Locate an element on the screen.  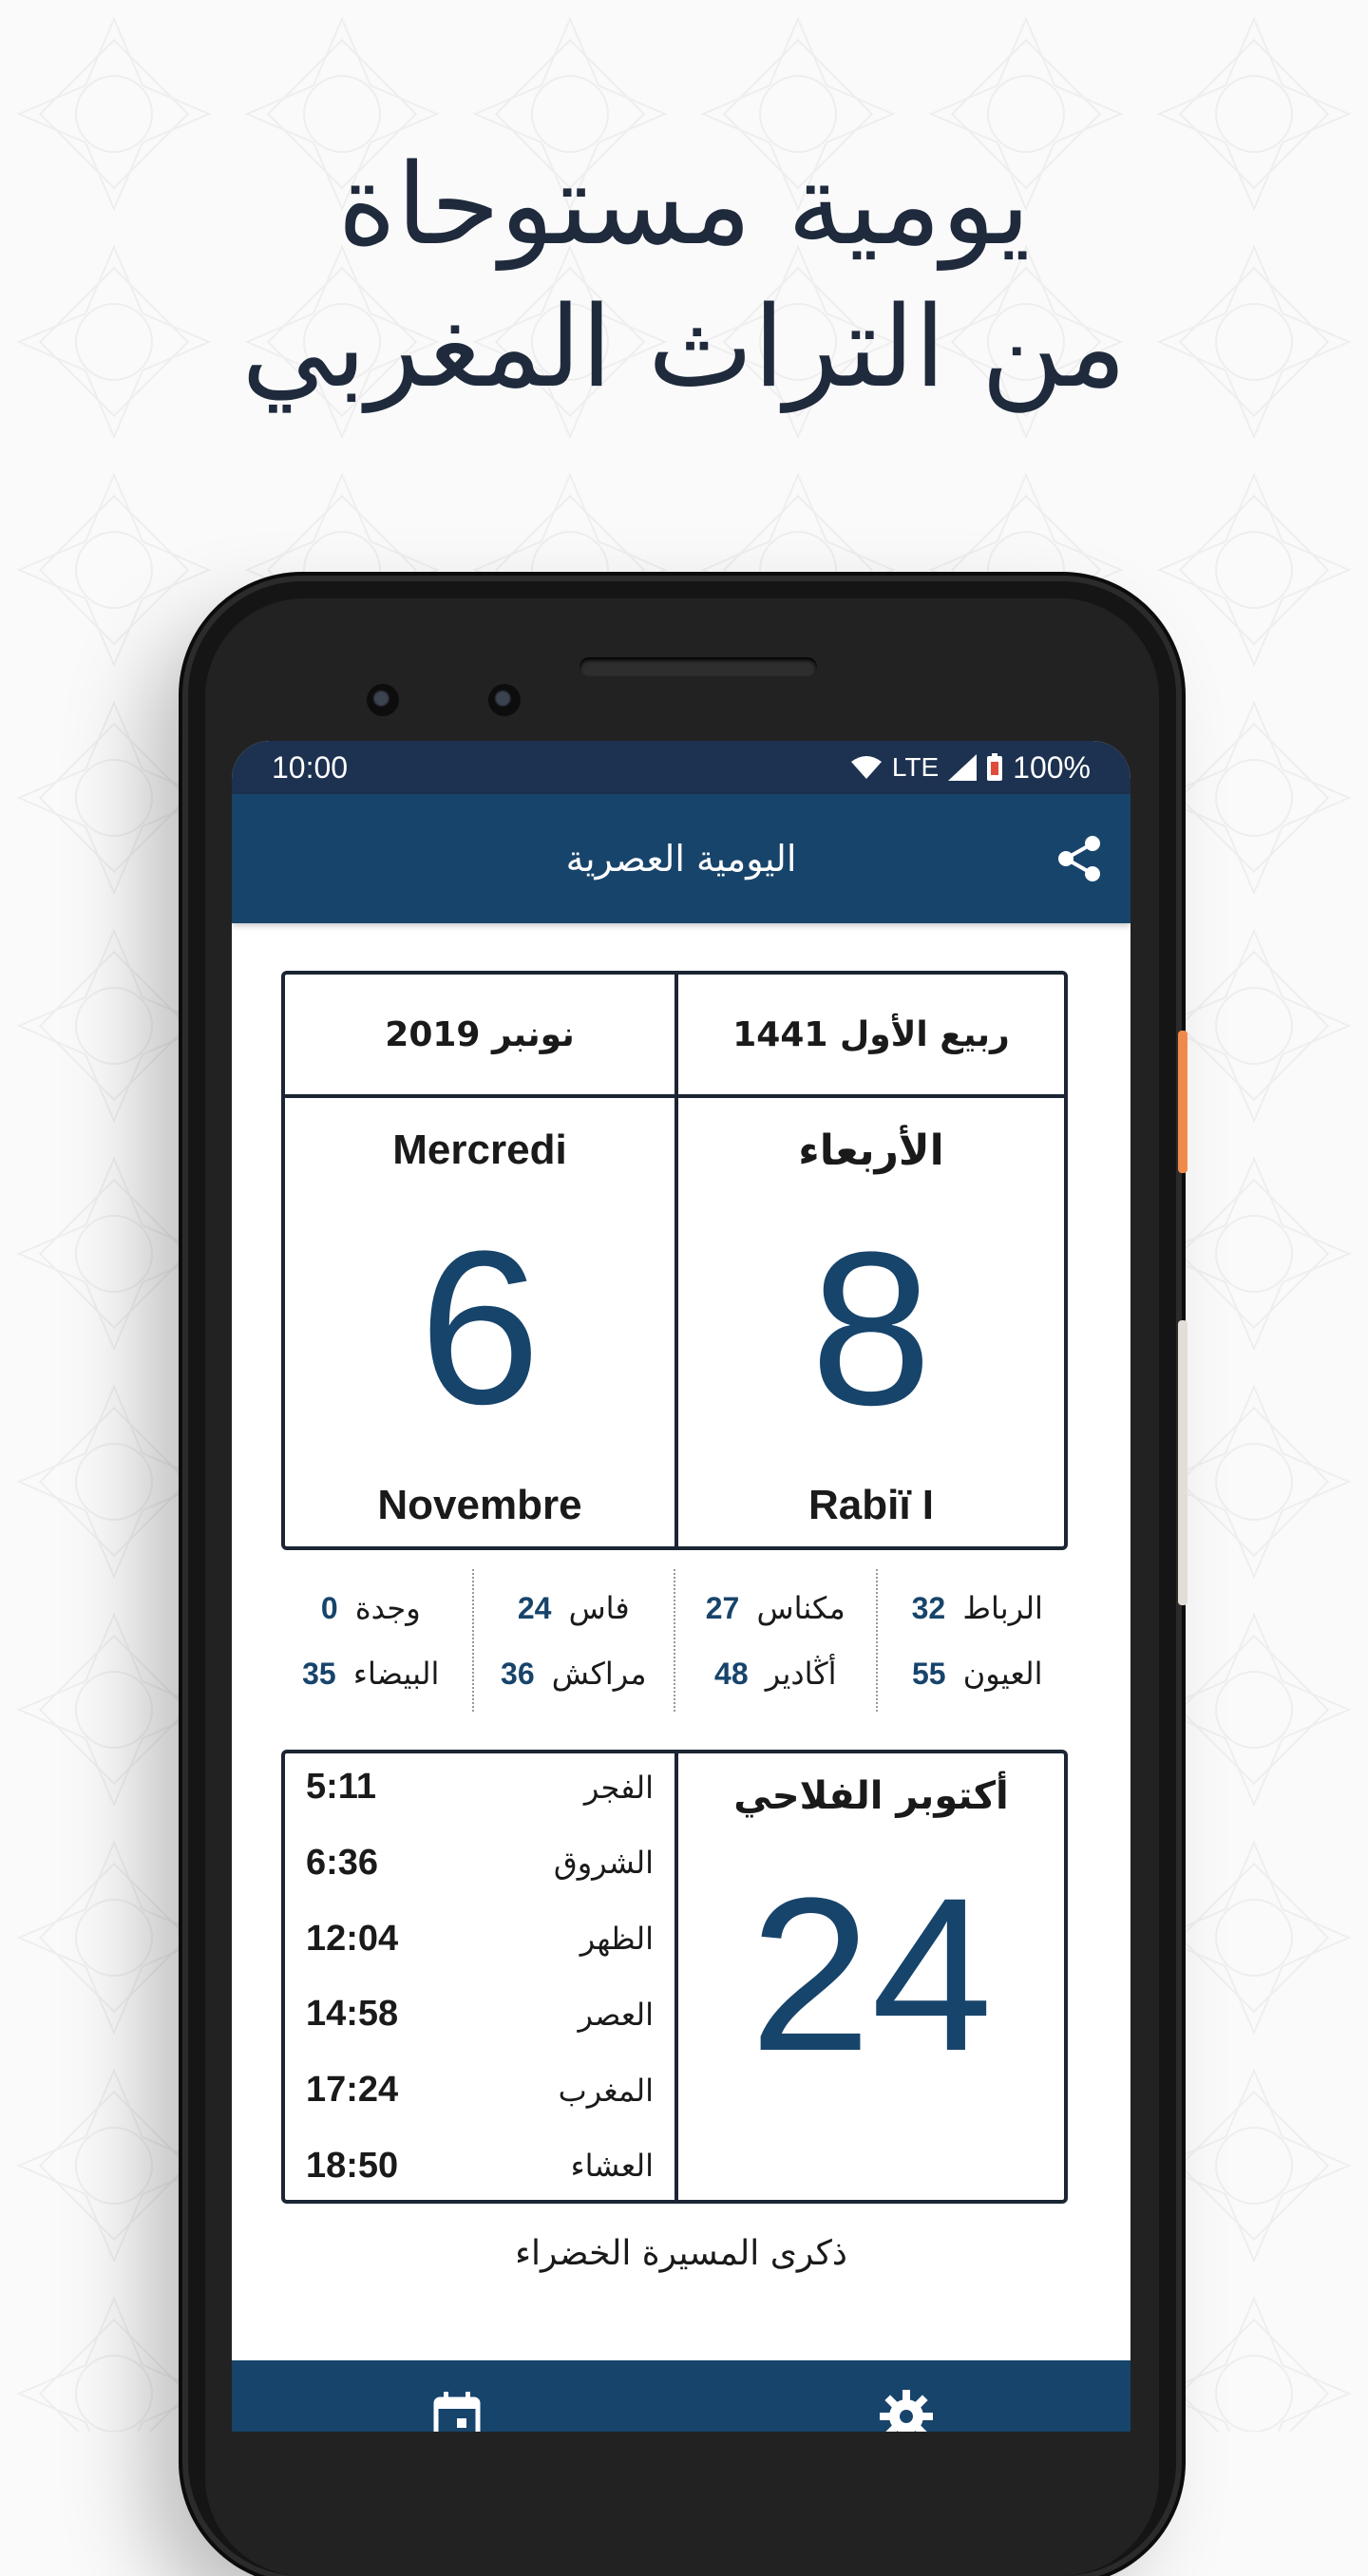
hijri-day-panel: الأربعاء 8 Rabiï I is located at coordinates (869, 1322).